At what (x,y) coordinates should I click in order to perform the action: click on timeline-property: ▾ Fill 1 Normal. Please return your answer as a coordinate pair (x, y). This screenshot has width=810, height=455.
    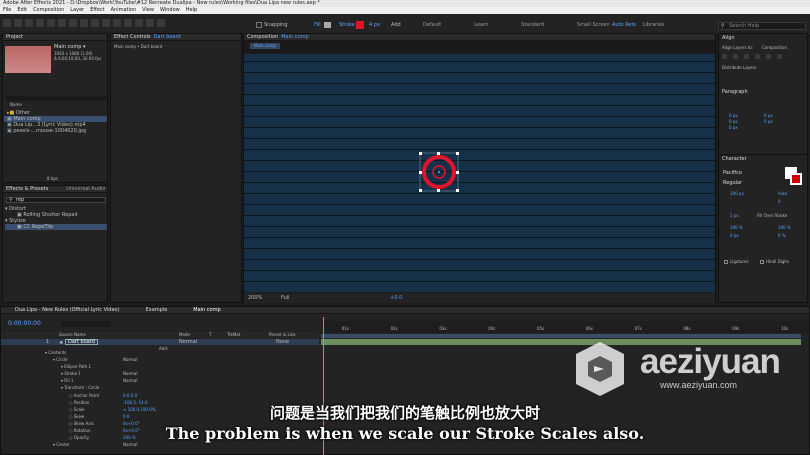
    Looking at the image, I should click on (160, 382).